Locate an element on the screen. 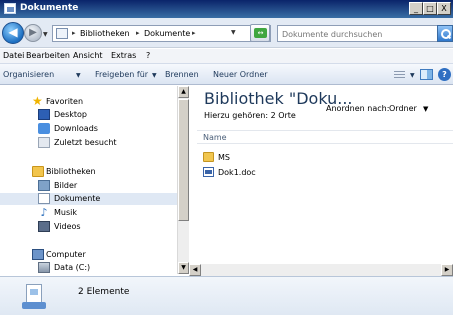  library-documents-icon is located at coordinates (34, 297).